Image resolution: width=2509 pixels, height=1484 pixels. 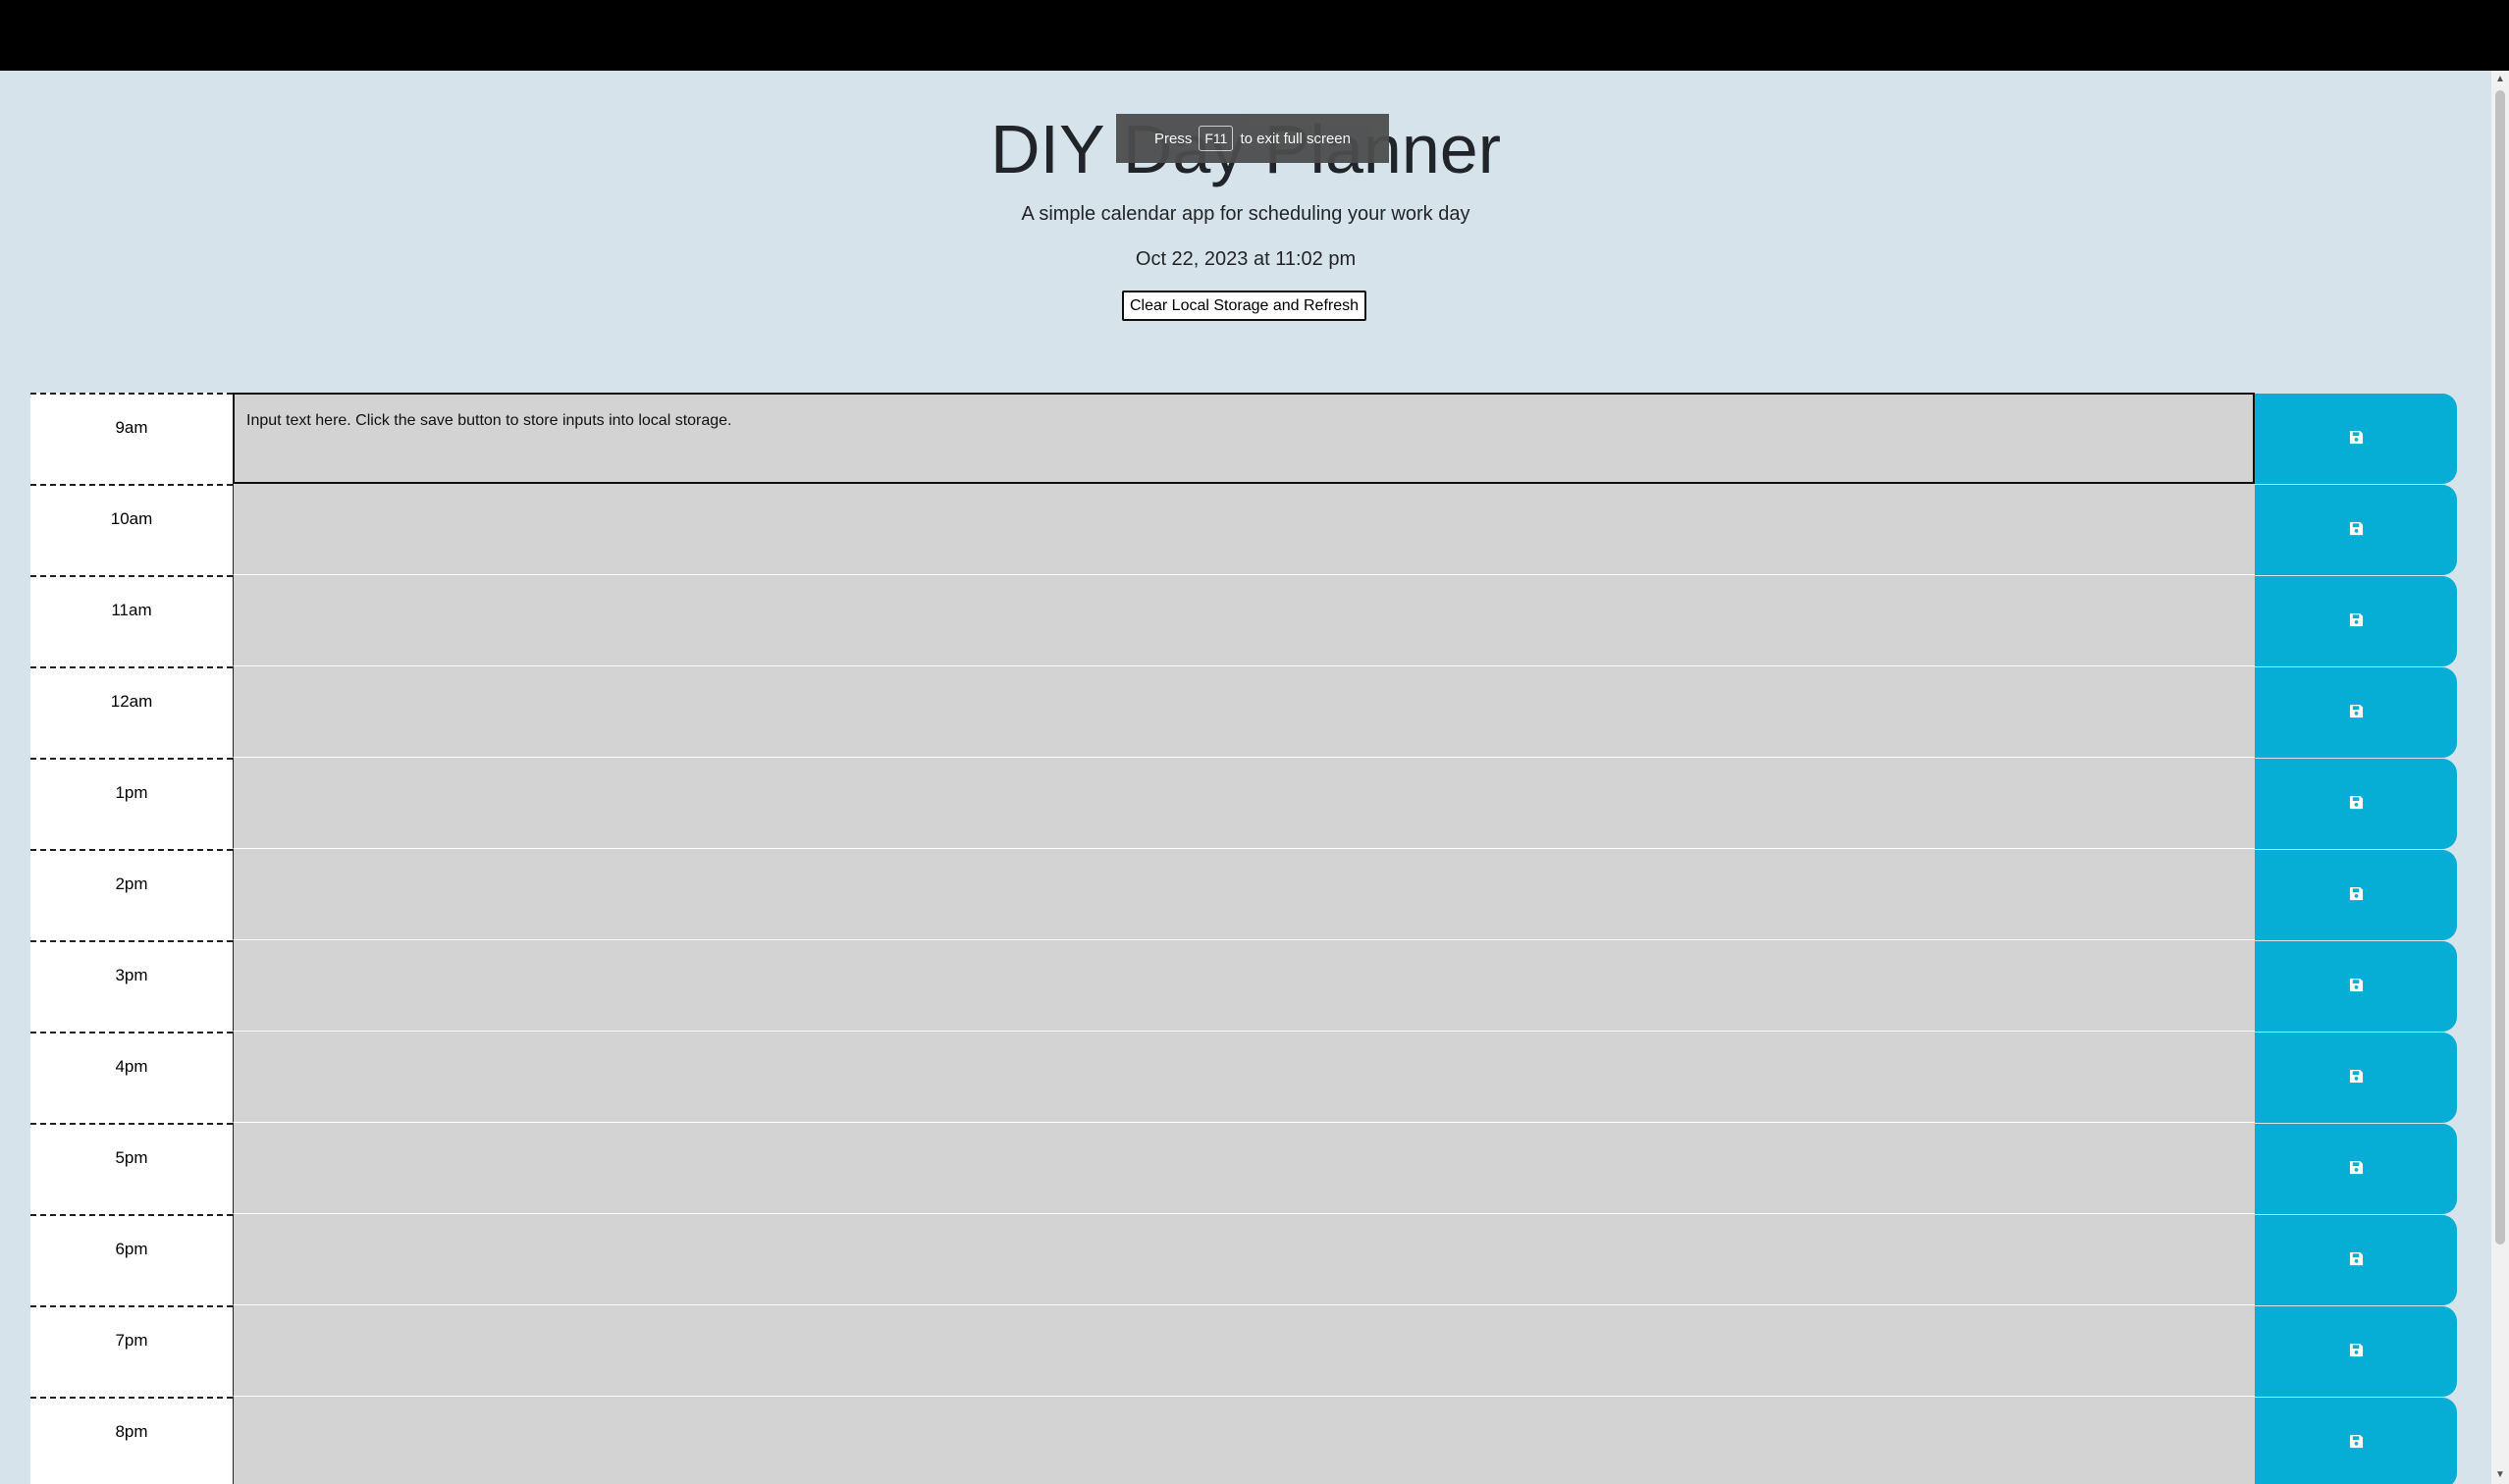 What do you see at coordinates (1216, 138) in the screenshot?
I see `toast-key: F11` at bounding box center [1216, 138].